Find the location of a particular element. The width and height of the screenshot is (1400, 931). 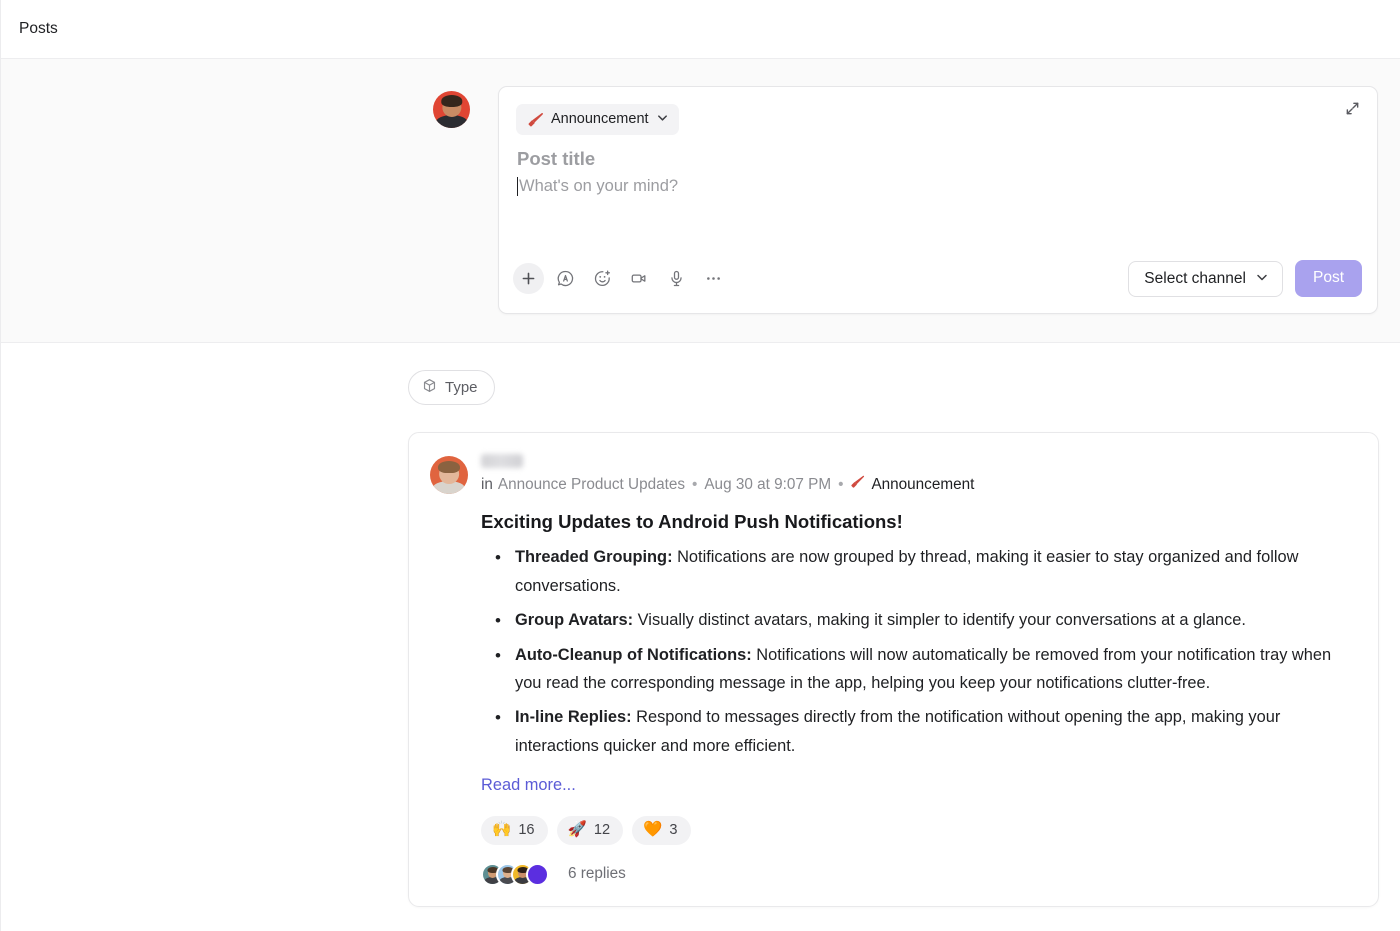

text-format-icon is located at coordinates (565, 278).